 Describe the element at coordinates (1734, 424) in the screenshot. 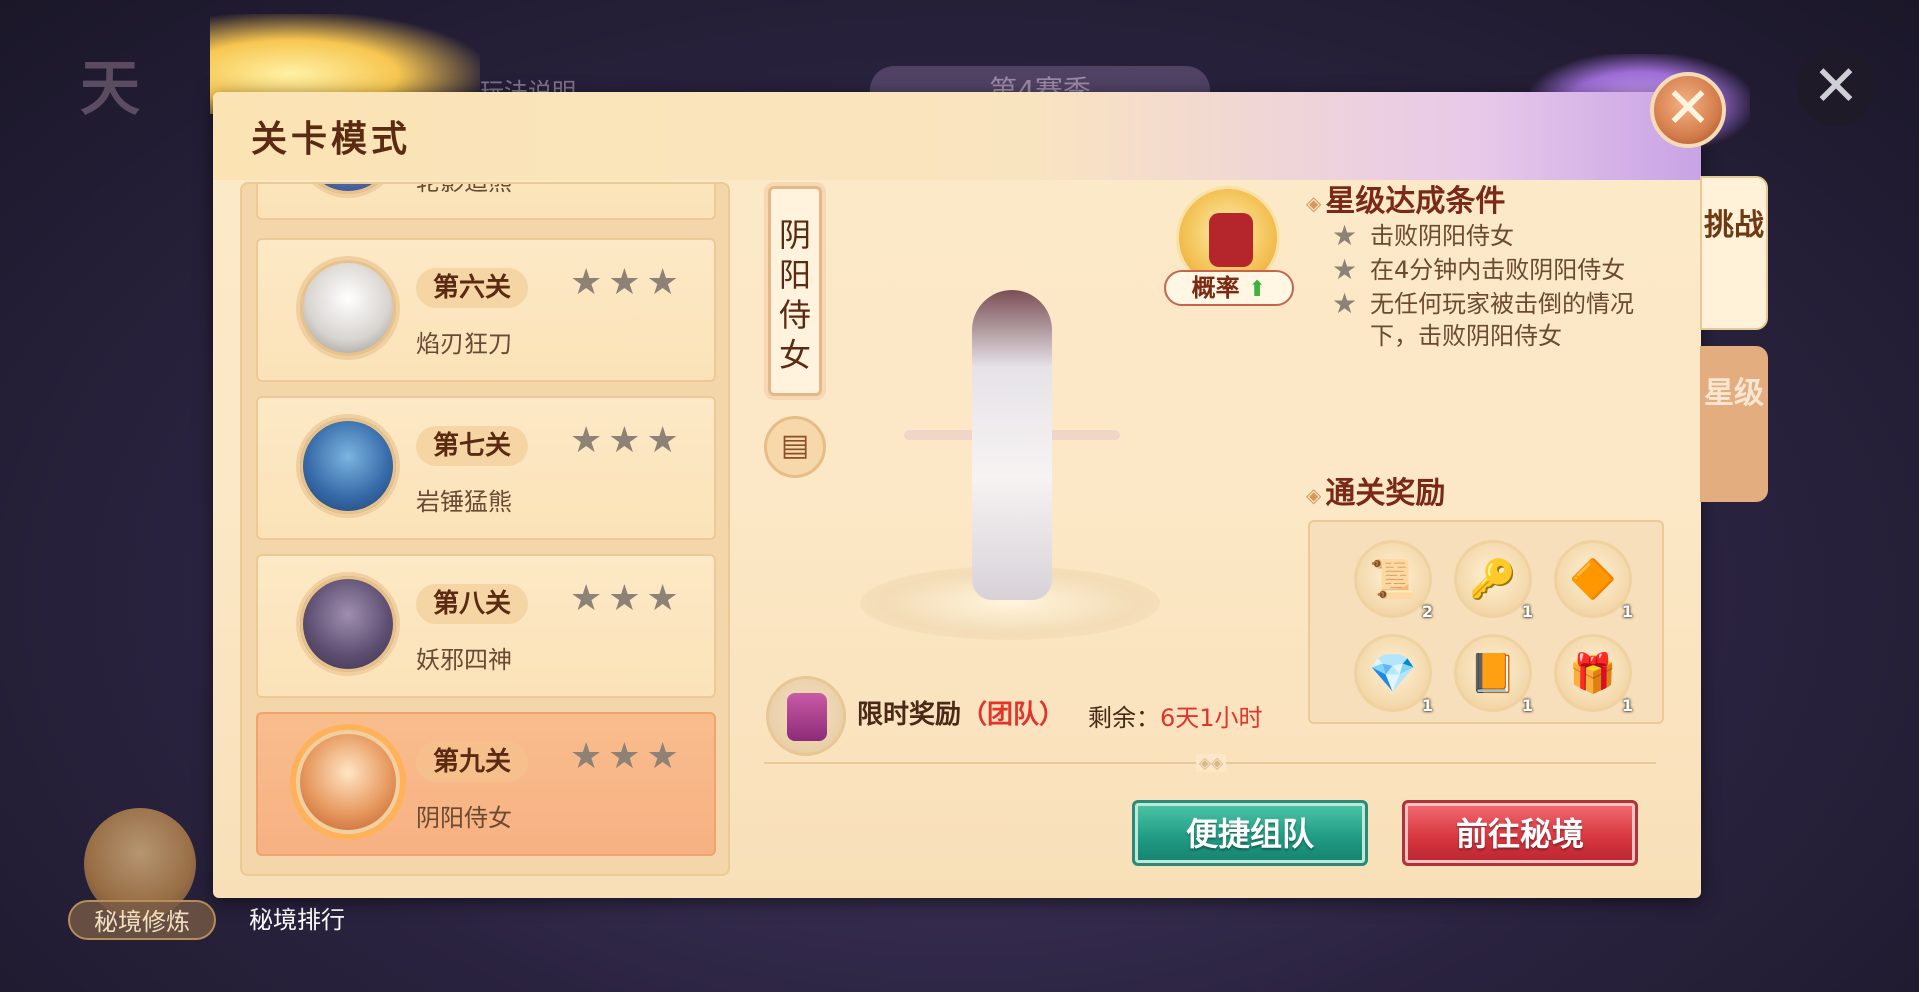

I see `tab-star-rating: 星级` at that location.